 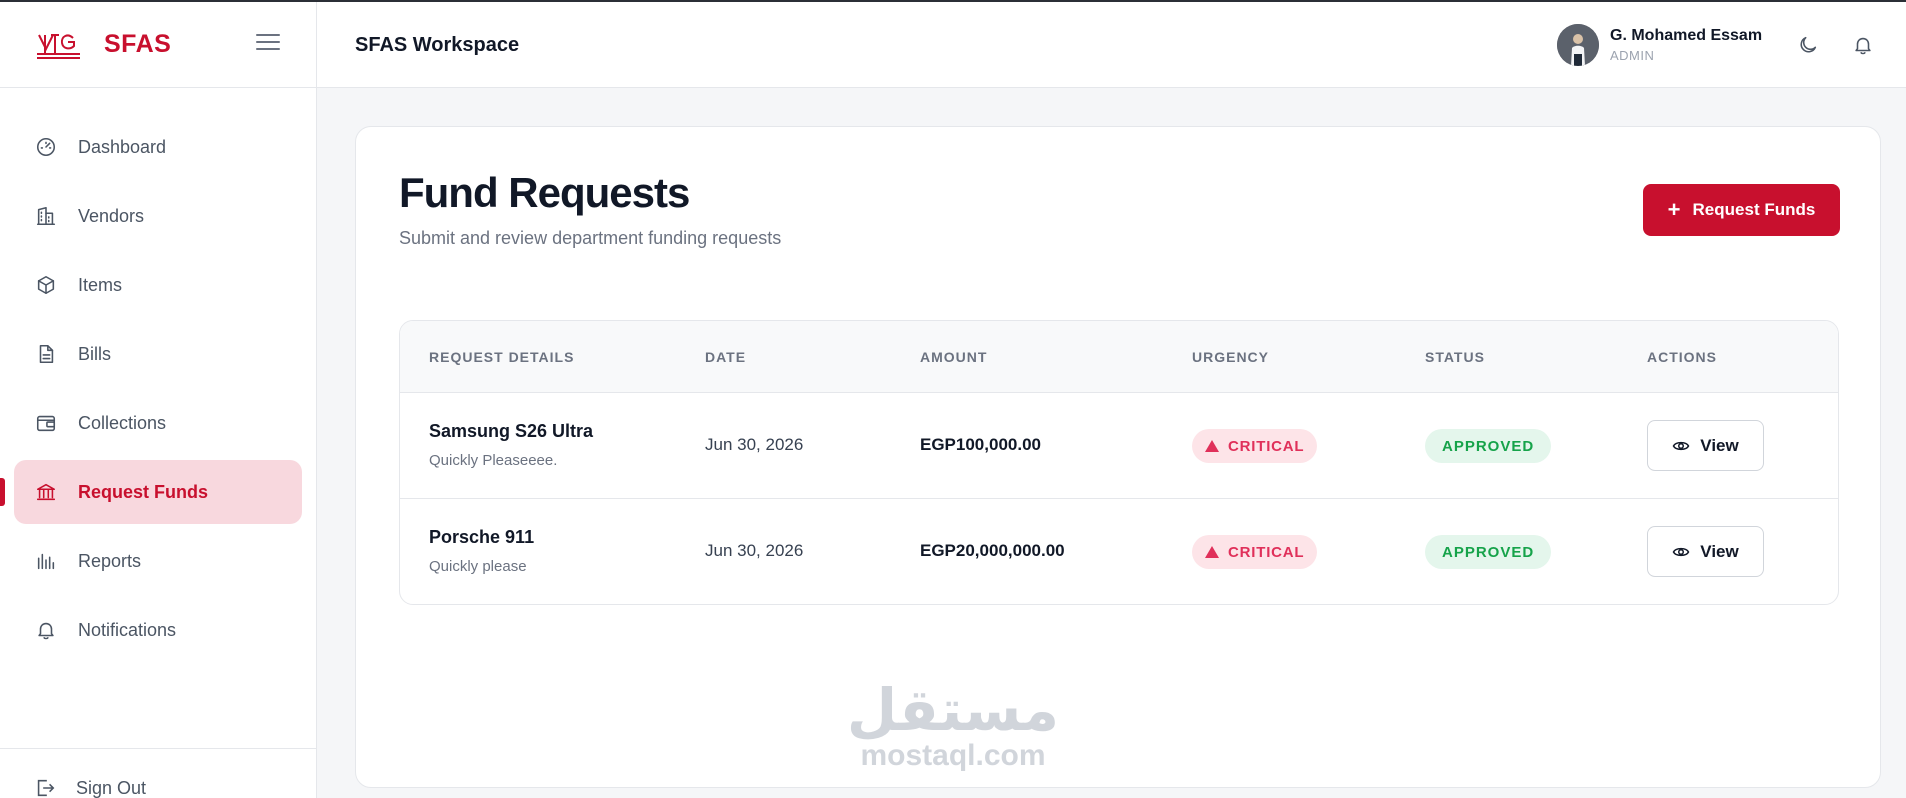 What do you see at coordinates (158, 561) in the screenshot?
I see `sidebar-item-reports: Reports` at bounding box center [158, 561].